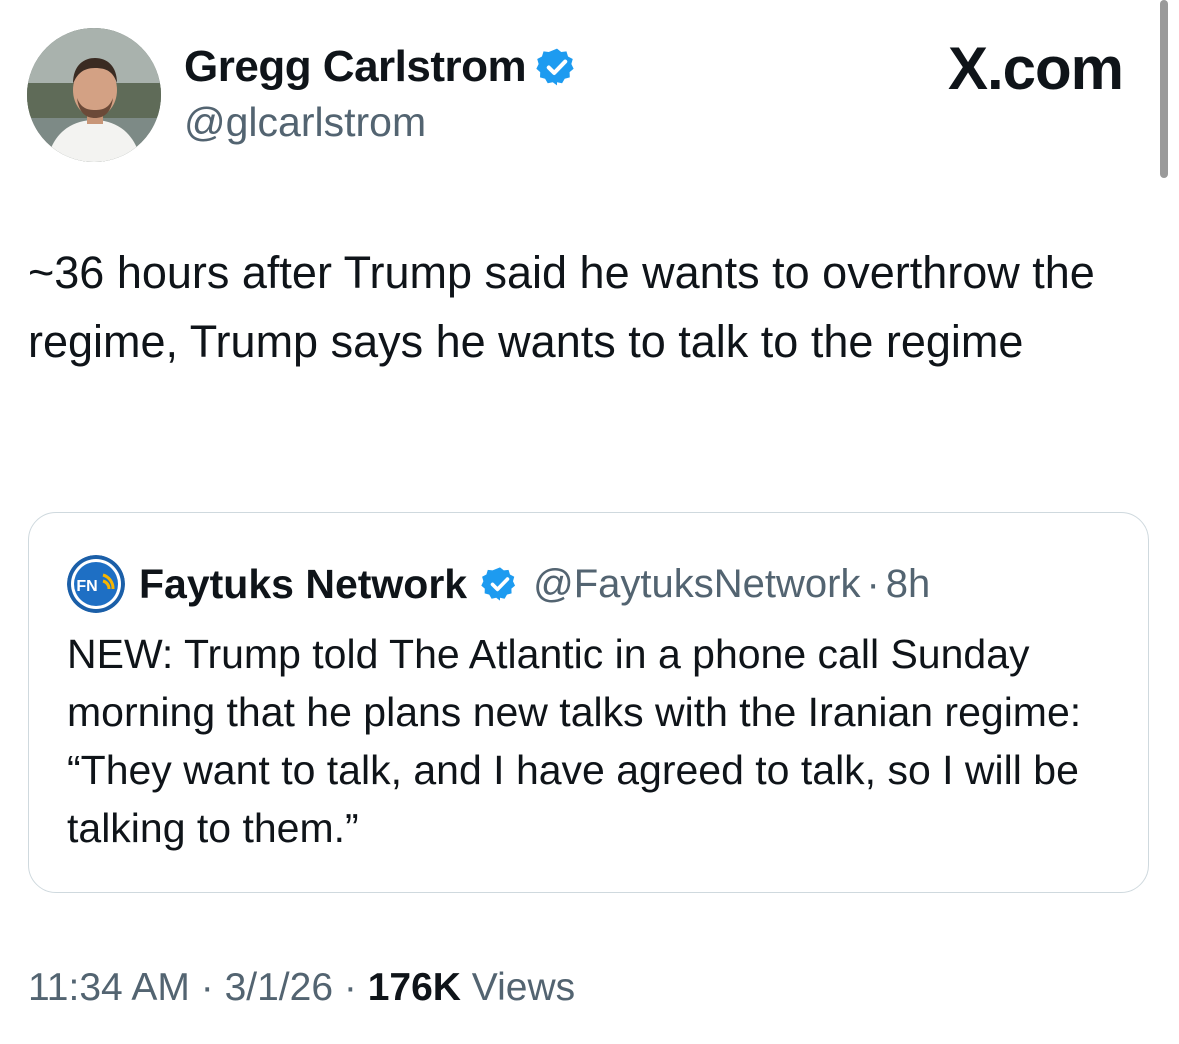  What do you see at coordinates (355, 67) in the screenshot?
I see `author-name: Gregg Carlstrom` at bounding box center [355, 67].